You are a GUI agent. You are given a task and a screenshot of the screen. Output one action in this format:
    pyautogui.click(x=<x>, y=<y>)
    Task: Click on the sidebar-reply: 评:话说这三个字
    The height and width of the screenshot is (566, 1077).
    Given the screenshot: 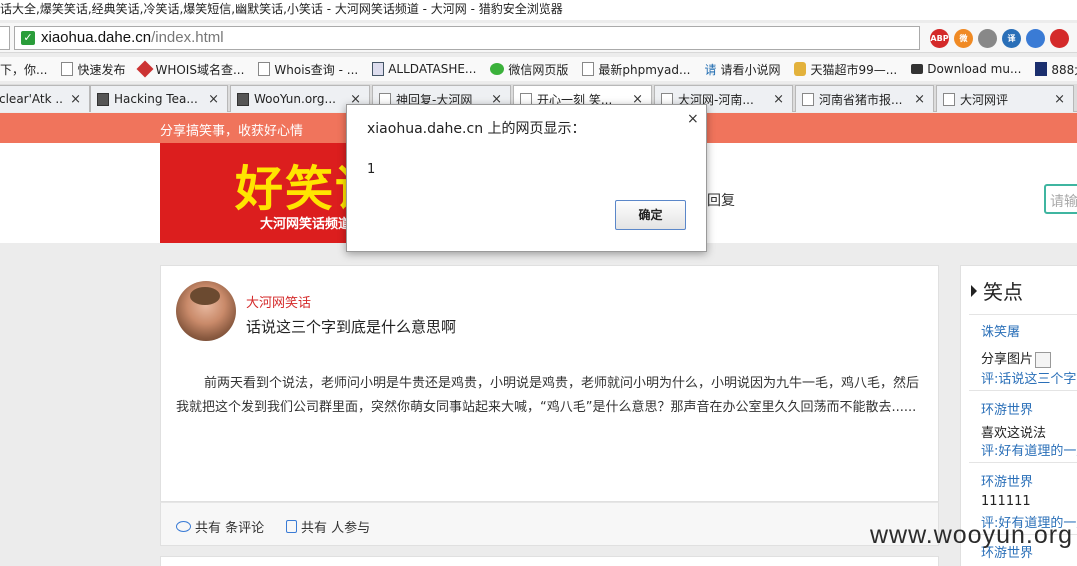 What is the action you would take?
    pyautogui.click(x=1028, y=377)
    